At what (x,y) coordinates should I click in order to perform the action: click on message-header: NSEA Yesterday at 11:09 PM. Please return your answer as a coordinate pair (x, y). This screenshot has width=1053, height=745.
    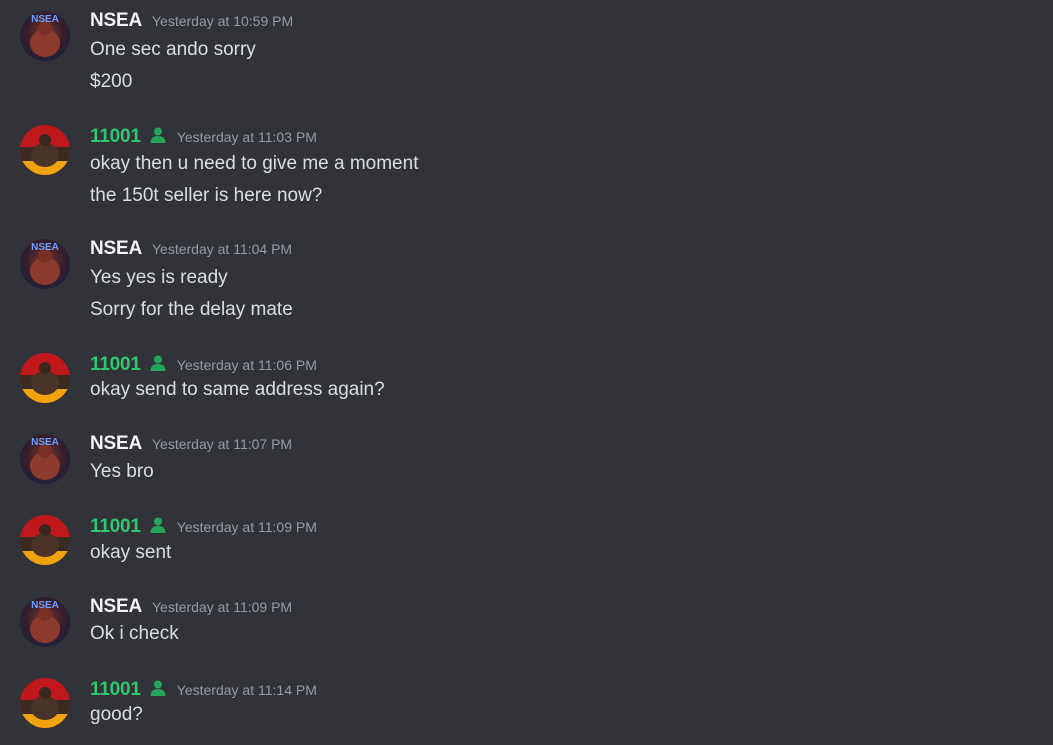
    Looking at the image, I should click on (191, 608).